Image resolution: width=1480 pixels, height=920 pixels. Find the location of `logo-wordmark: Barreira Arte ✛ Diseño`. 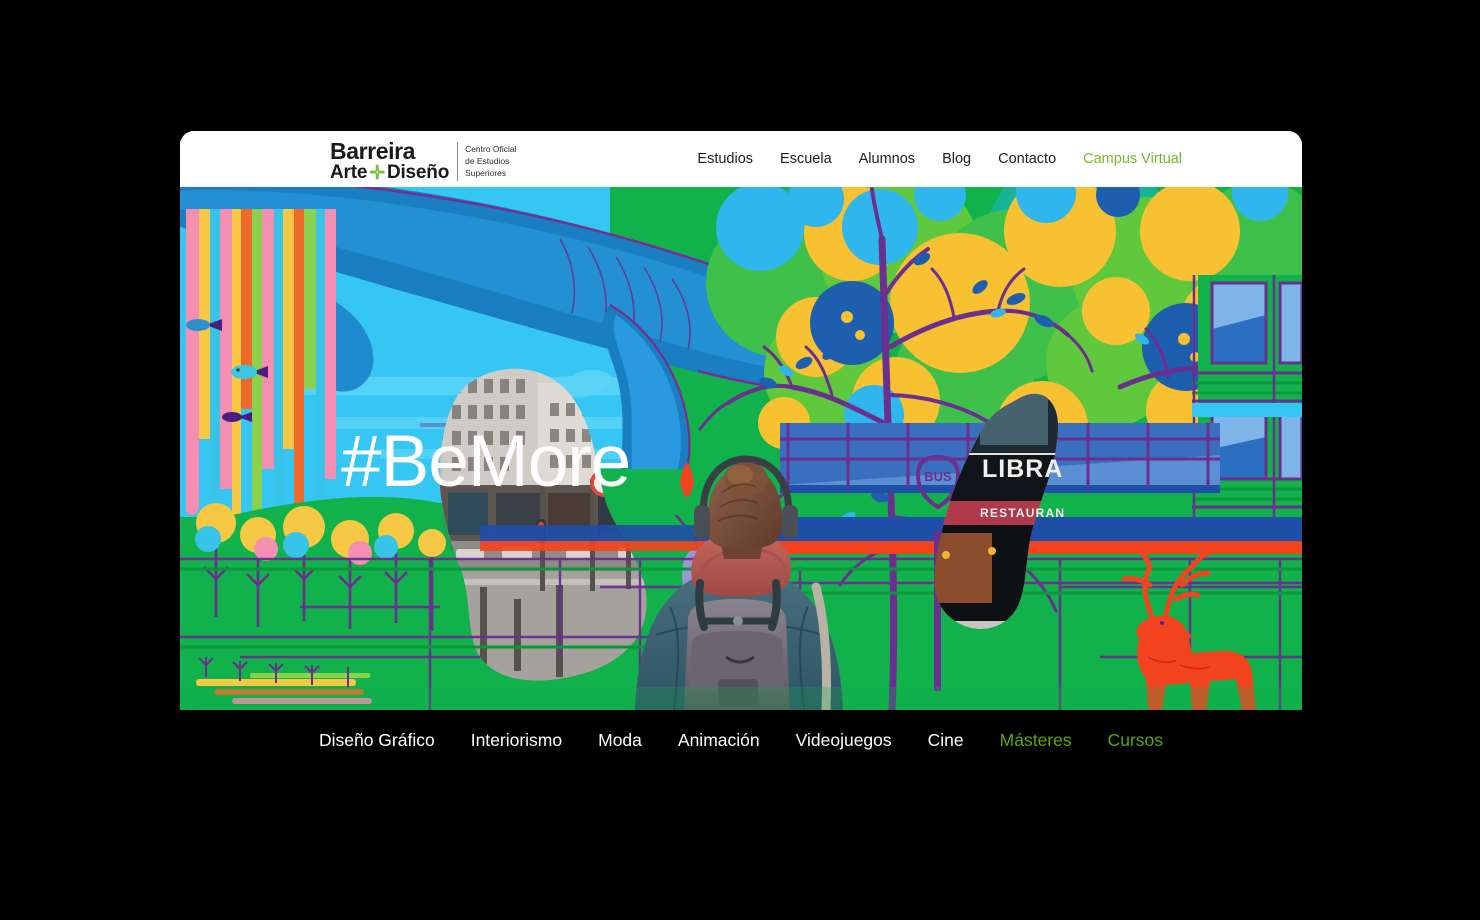

logo-wordmark: Barreira Arte ✛ Diseño is located at coordinates (389, 160).